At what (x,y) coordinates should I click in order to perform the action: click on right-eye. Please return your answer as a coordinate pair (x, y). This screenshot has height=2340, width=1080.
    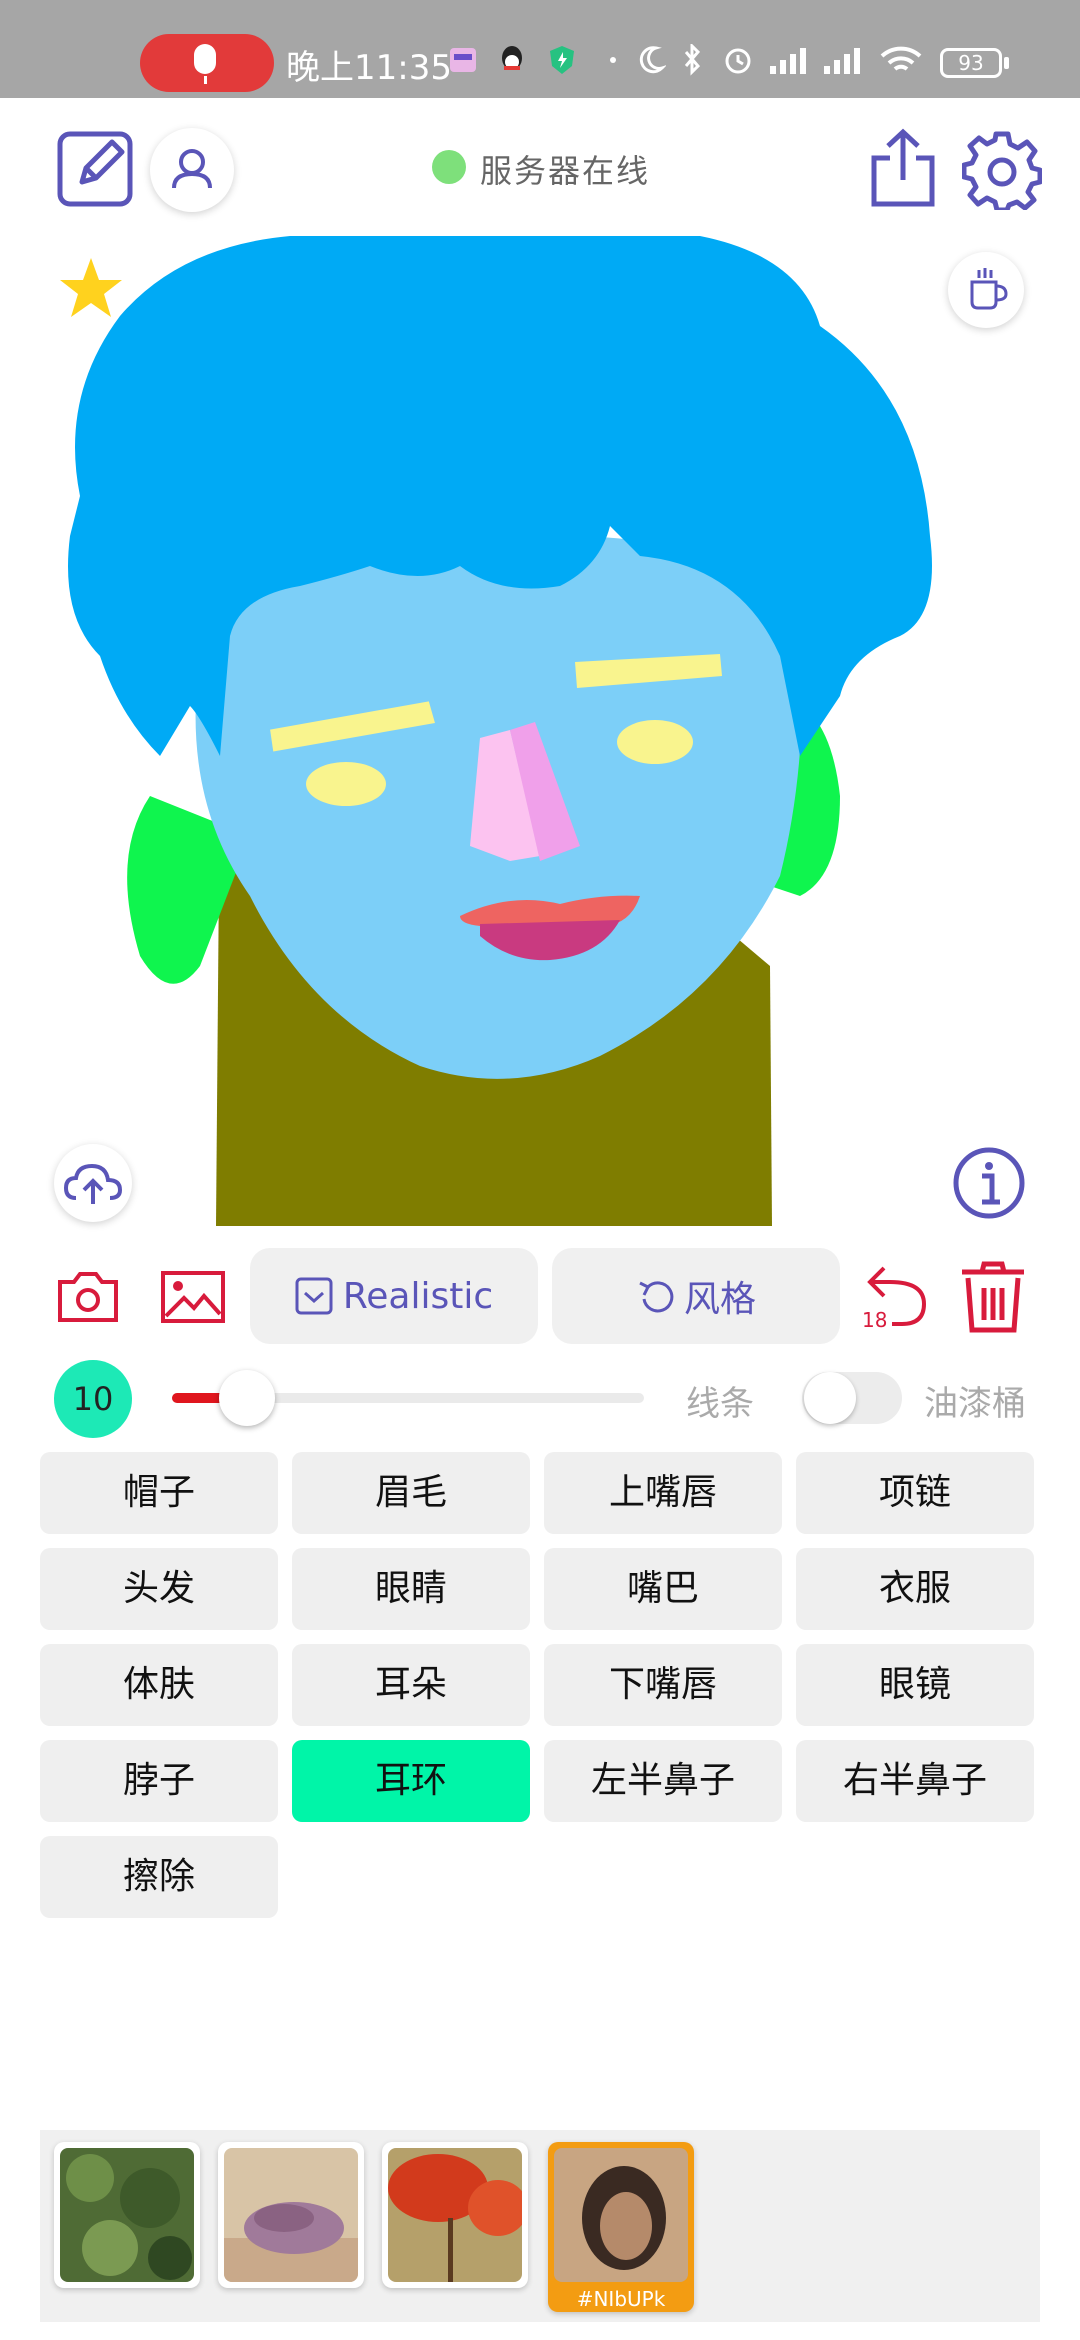
    Looking at the image, I should click on (655, 742).